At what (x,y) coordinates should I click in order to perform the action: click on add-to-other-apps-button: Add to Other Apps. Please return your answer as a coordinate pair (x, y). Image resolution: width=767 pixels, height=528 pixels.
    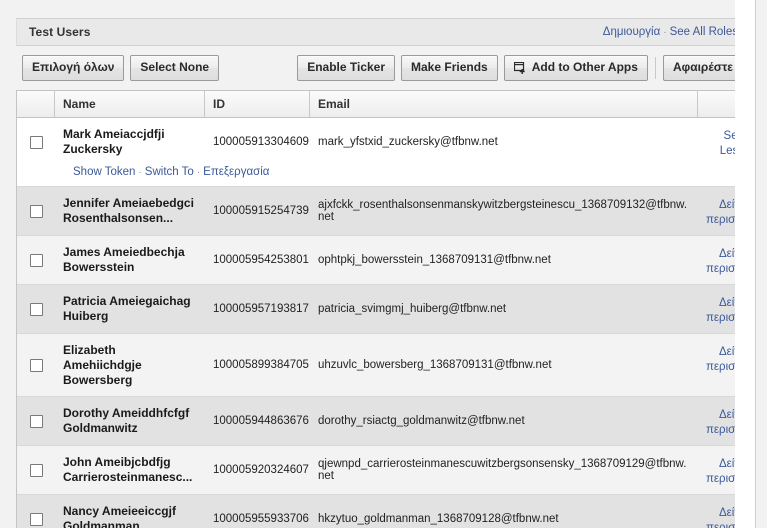
    Looking at the image, I should click on (575, 68).